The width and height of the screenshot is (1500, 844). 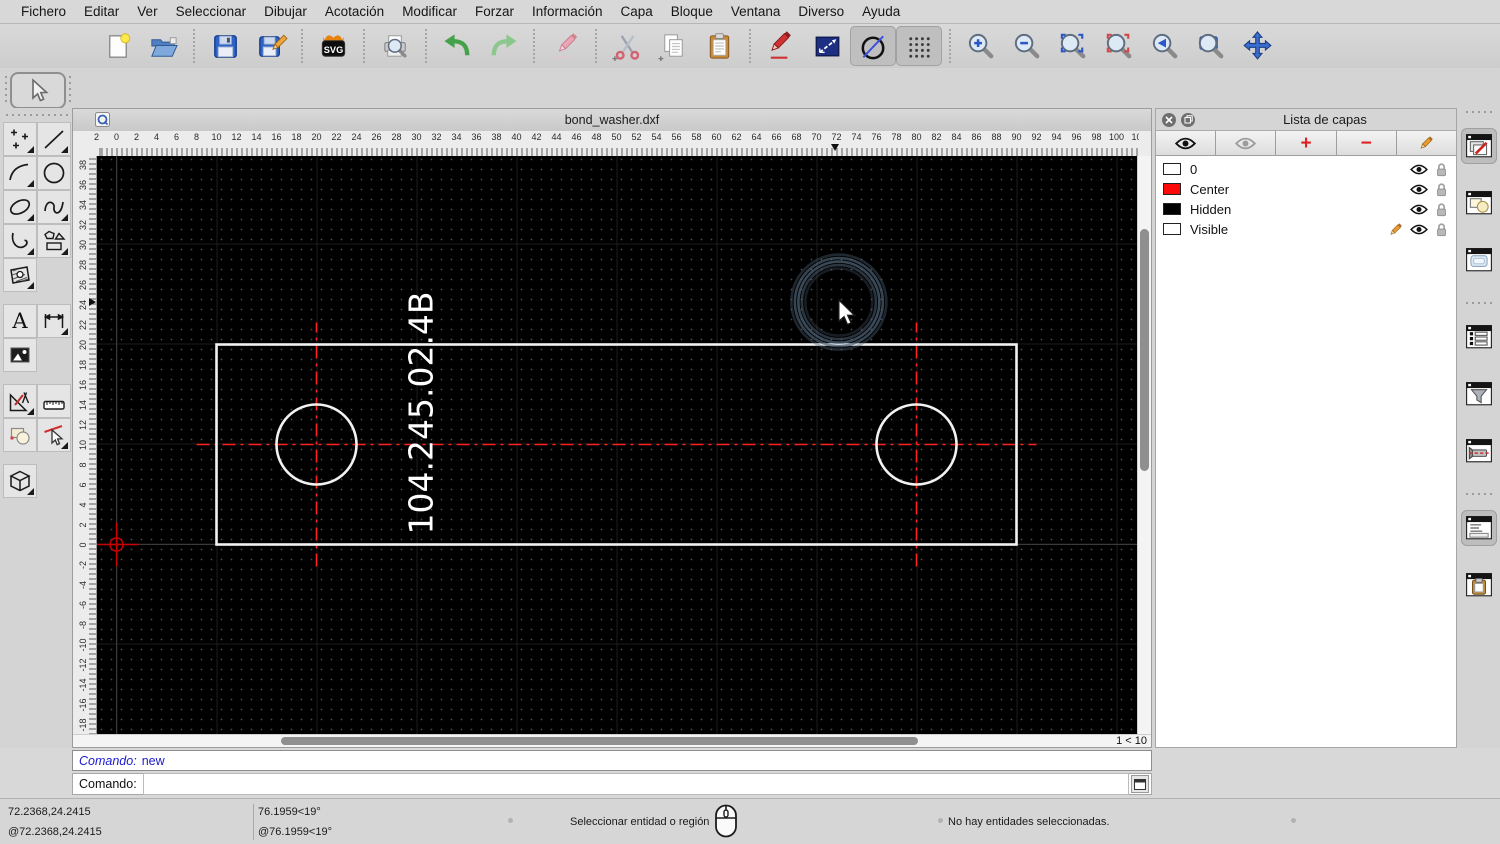 What do you see at coordinates (827, 46) in the screenshot?
I see `direct-distance-button` at bounding box center [827, 46].